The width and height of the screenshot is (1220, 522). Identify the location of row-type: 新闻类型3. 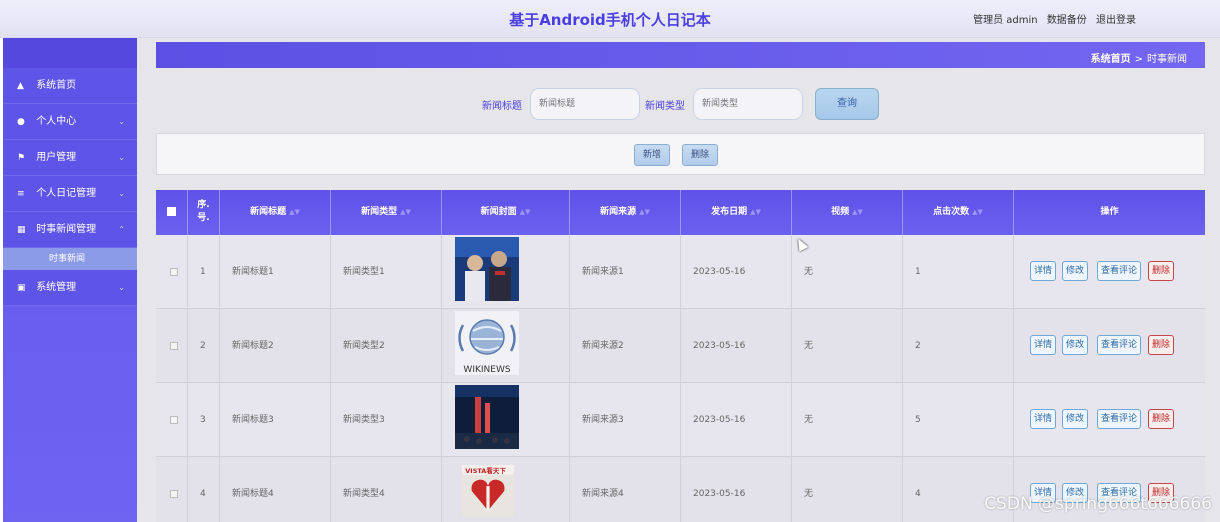
(386, 420).